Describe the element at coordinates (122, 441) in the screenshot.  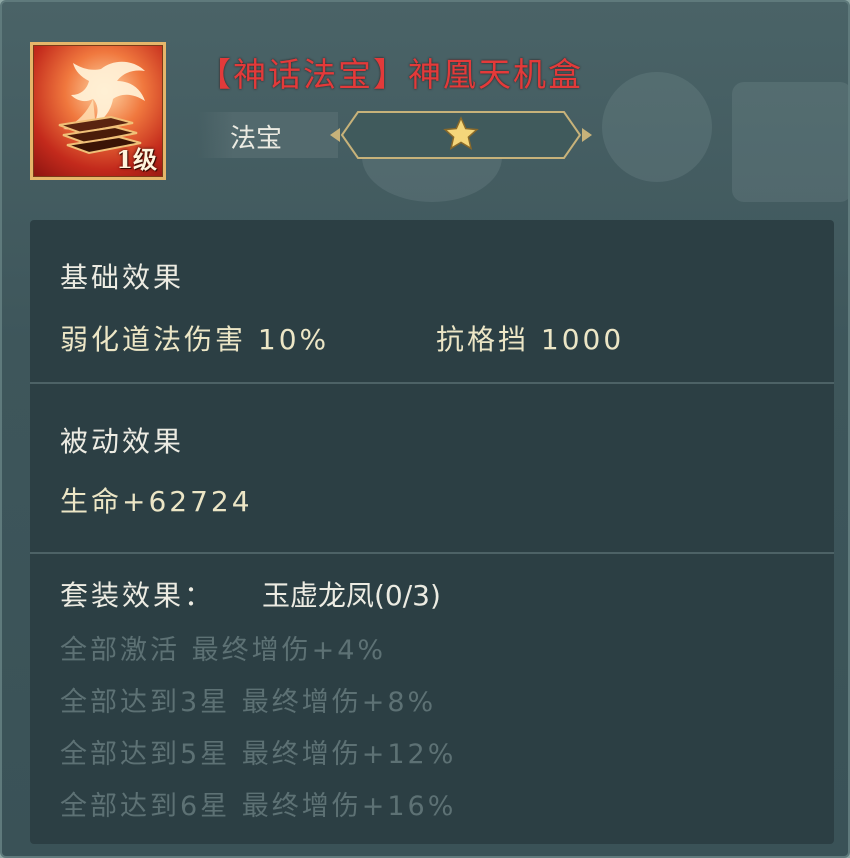
I see `passive-effect-title: 被动效果` at that location.